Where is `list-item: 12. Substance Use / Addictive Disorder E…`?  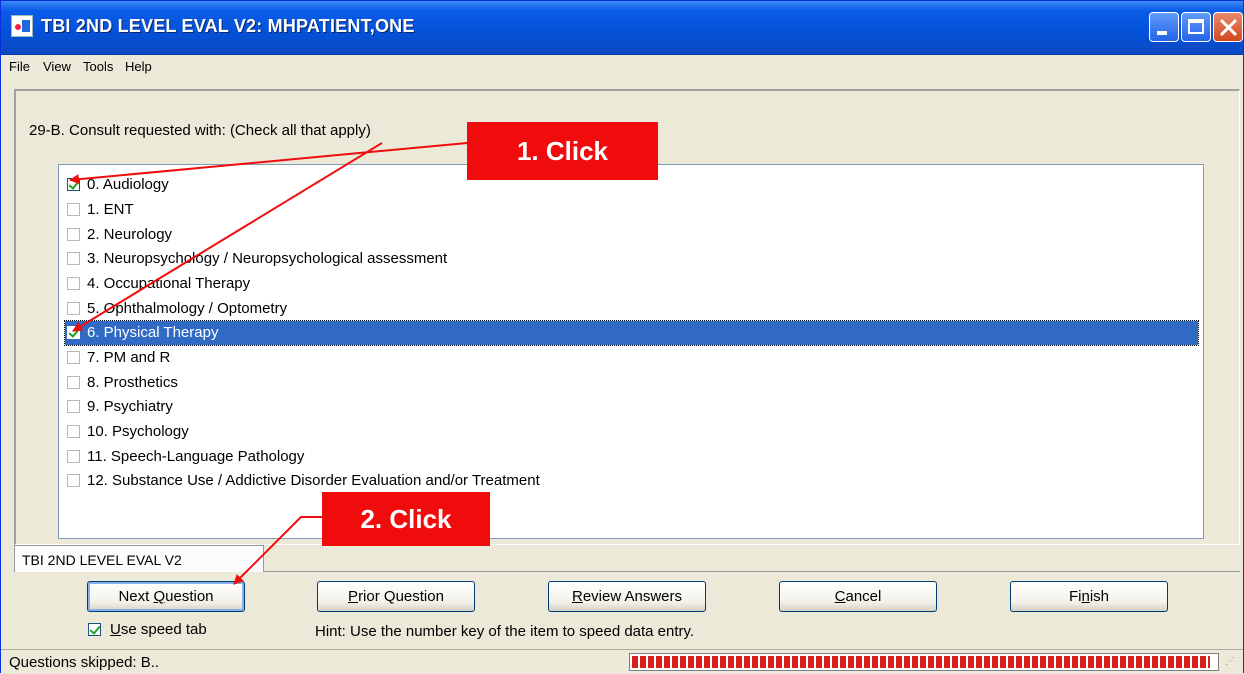 list-item: 12. Substance Use / Addictive Disorder E… is located at coordinates (631, 481).